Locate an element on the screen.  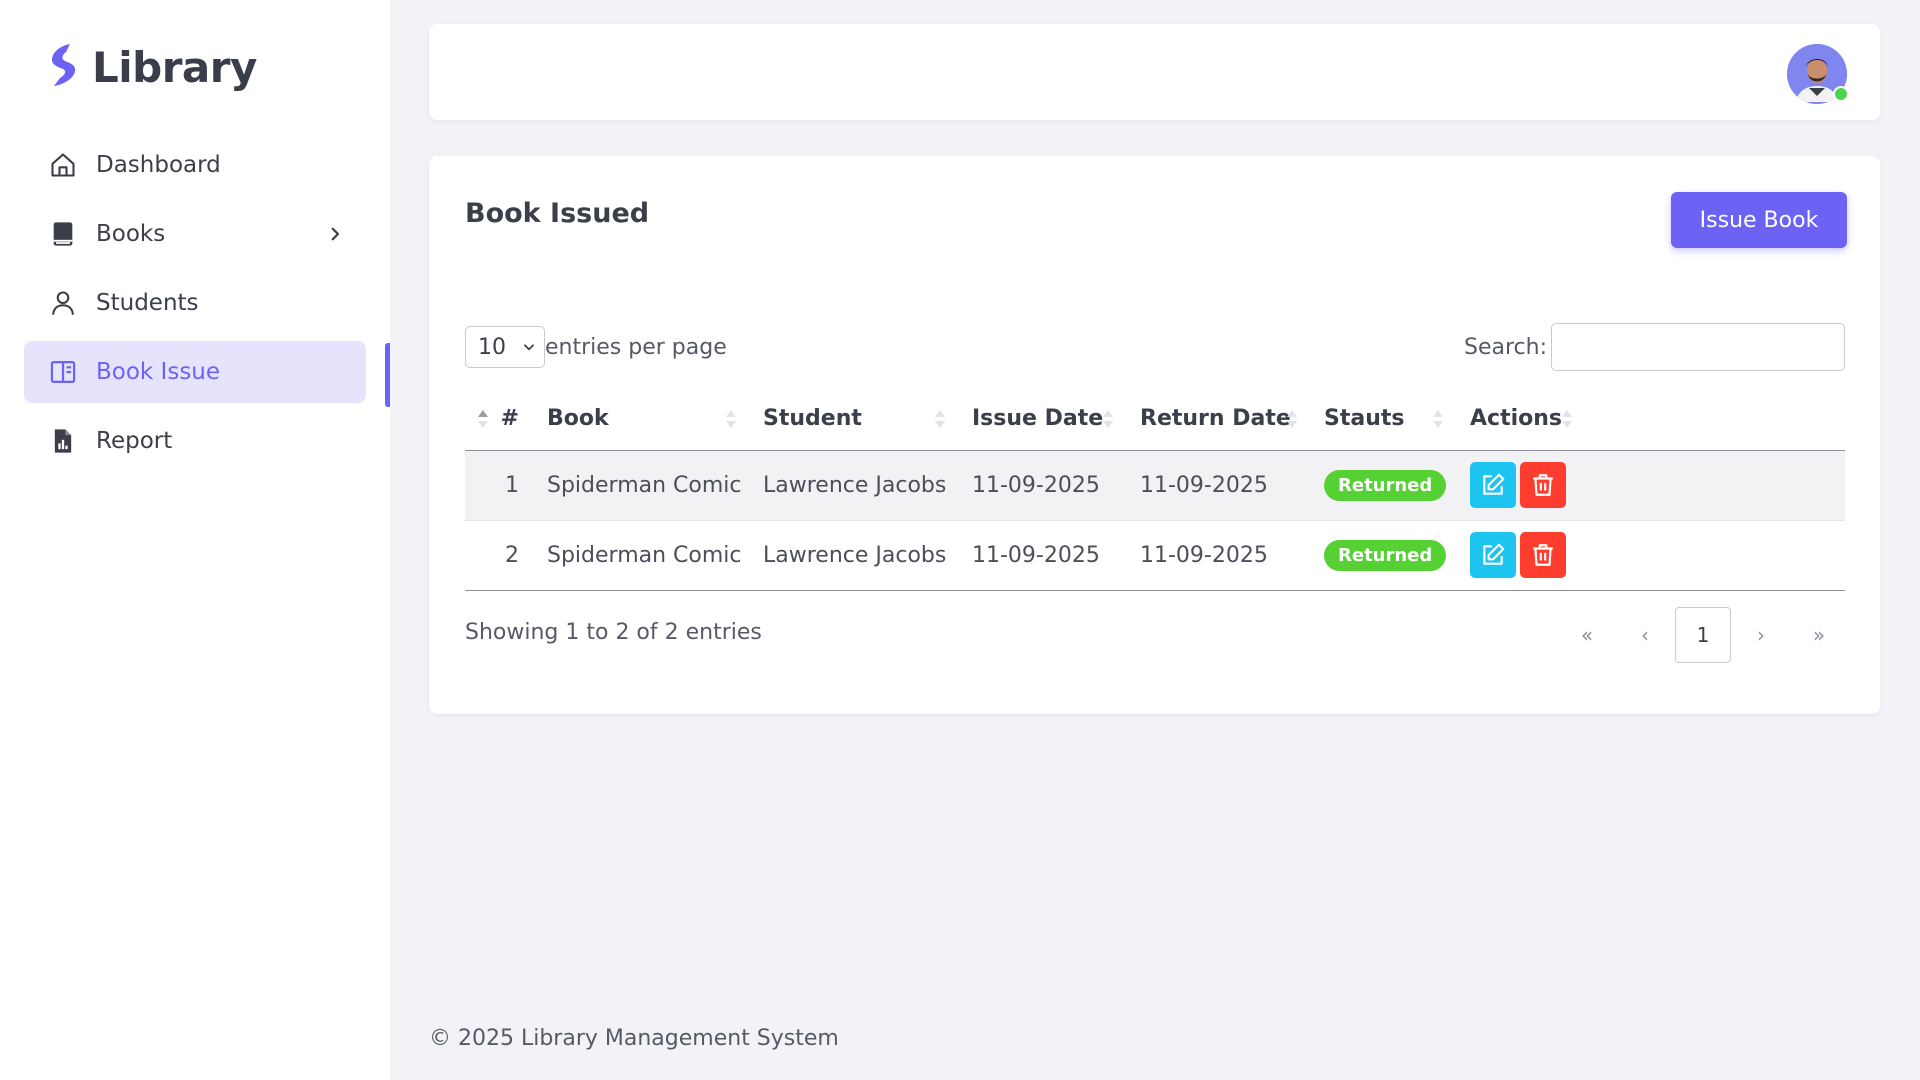
column-header-label: Book is located at coordinates (578, 419).